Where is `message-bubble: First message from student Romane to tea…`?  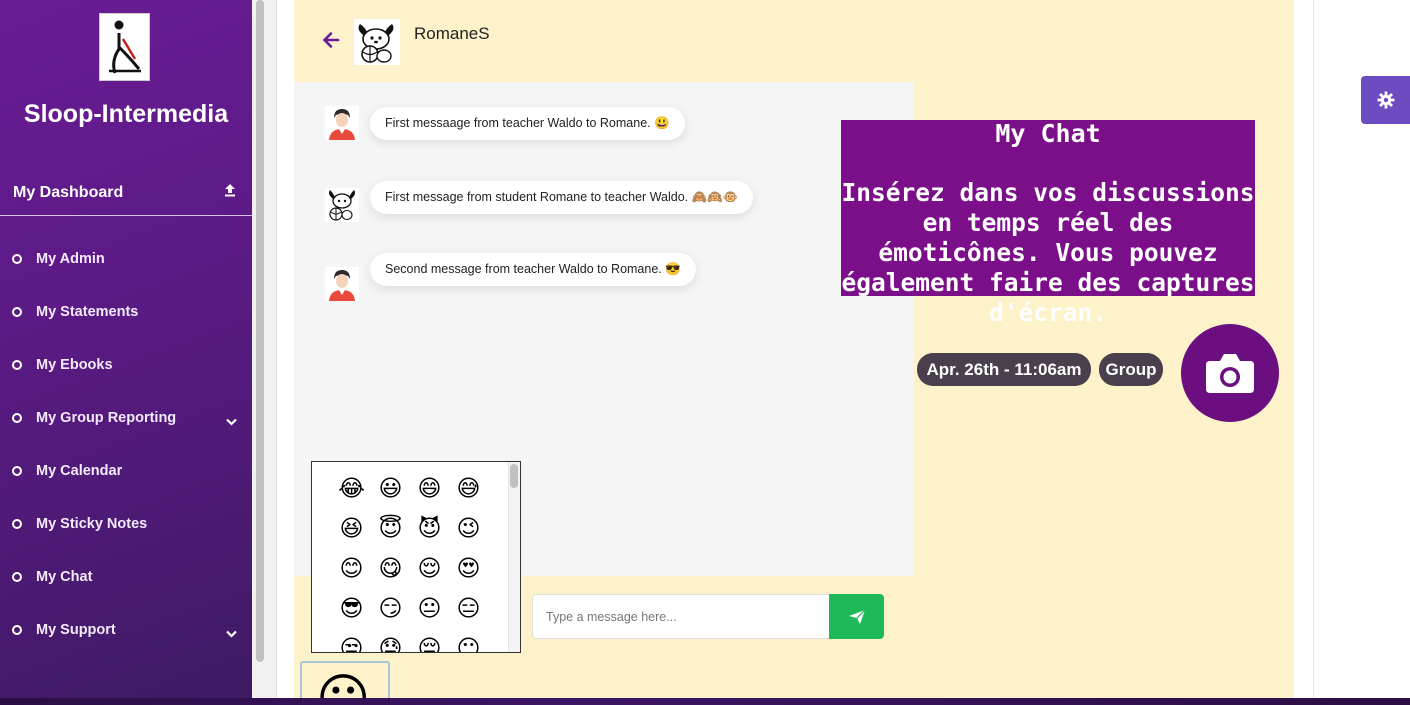
message-bubble: First message from student Romane to tea… is located at coordinates (562, 197).